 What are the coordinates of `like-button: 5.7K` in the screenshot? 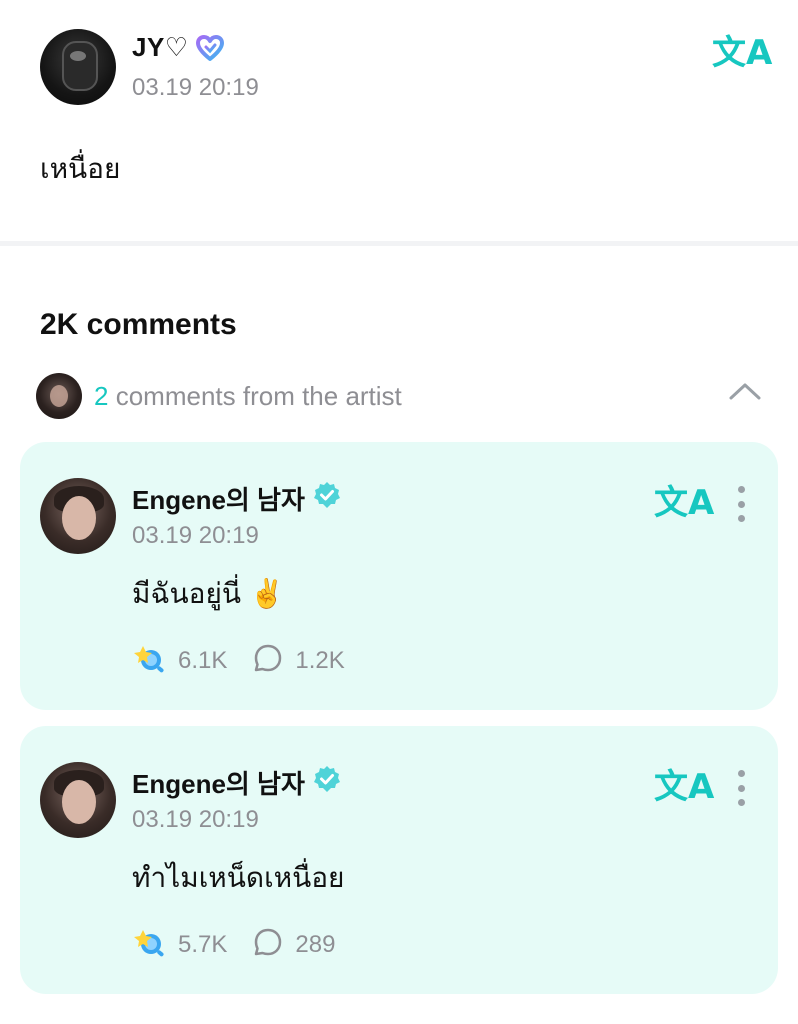 It's located at (179, 945).